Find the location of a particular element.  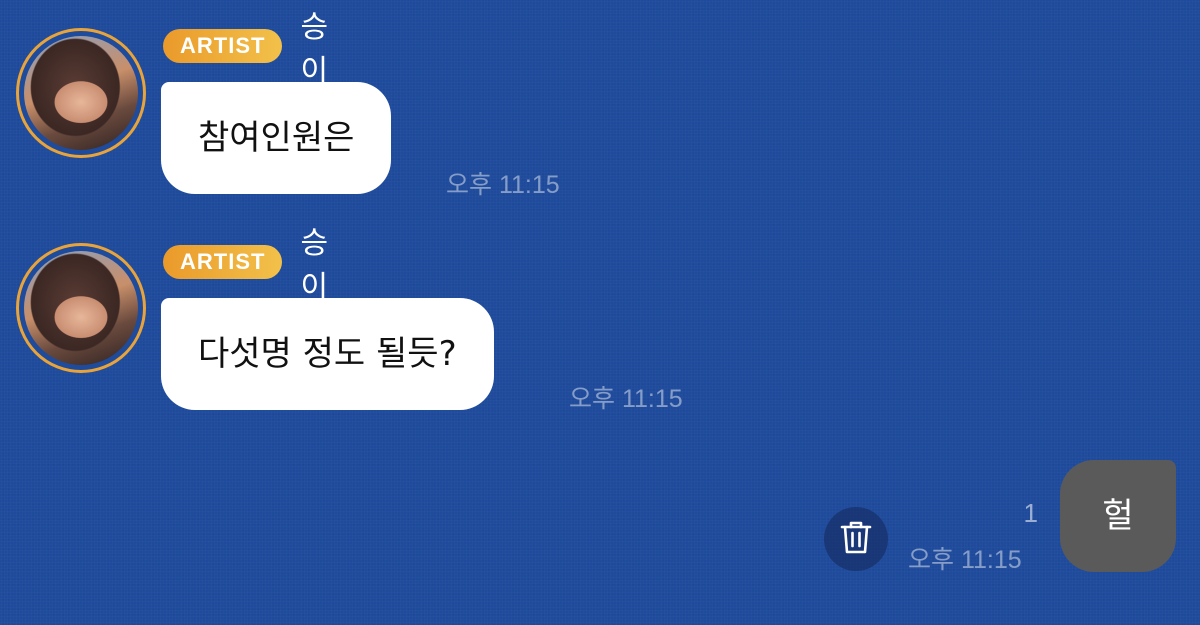

outgoing-timestamp: 오후 11:15 is located at coordinates (965, 560).